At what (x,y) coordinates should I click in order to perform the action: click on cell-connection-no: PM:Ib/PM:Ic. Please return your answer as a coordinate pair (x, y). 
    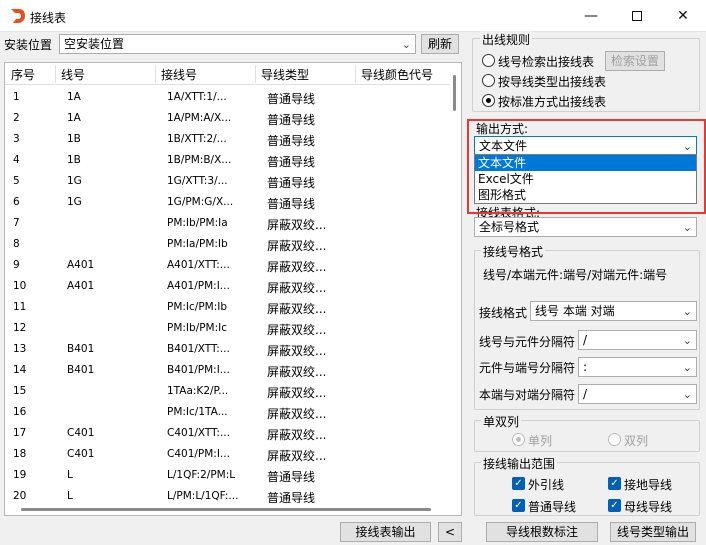
    Looking at the image, I should click on (197, 328).